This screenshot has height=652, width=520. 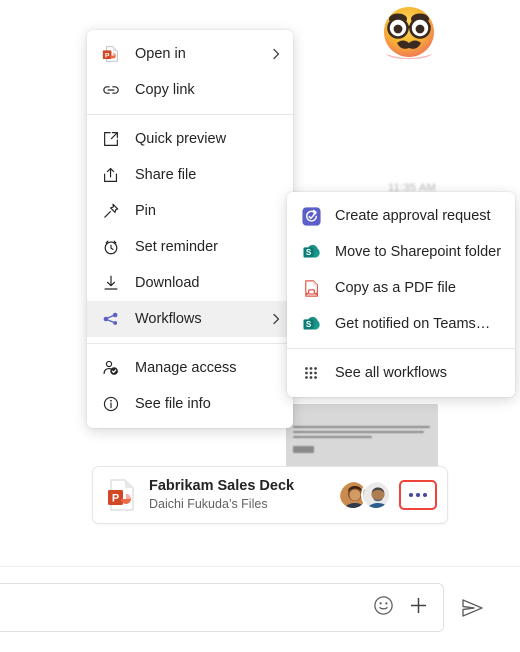 I want to click on quick-preview-icon, so click(x=111, y=139).